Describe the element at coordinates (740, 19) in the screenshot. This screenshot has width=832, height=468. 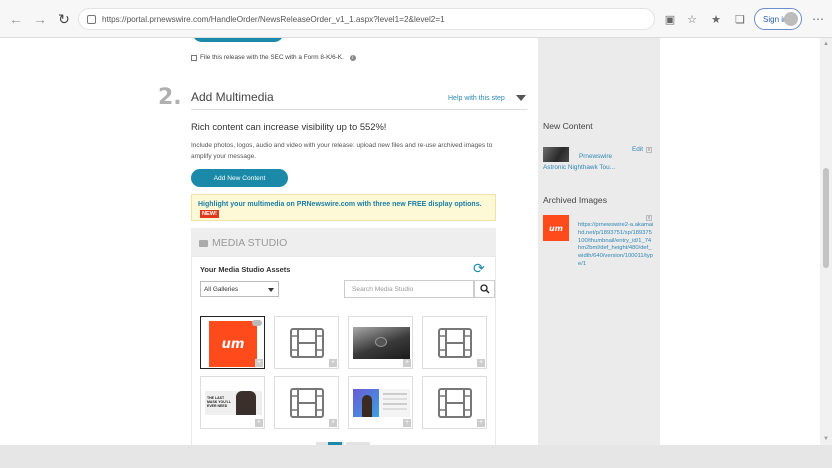
I see `collections-icon: ❏` at that location.